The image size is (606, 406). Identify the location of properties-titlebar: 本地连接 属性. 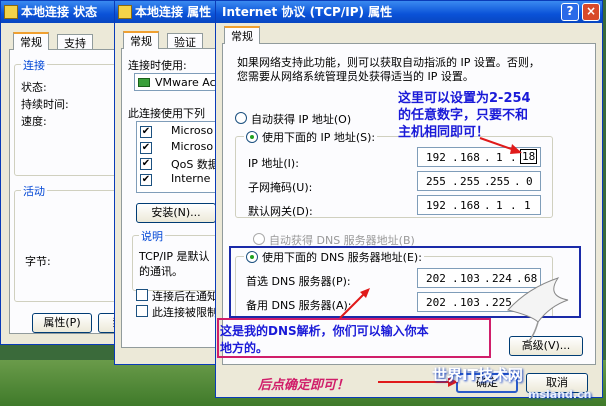
(170, 12).